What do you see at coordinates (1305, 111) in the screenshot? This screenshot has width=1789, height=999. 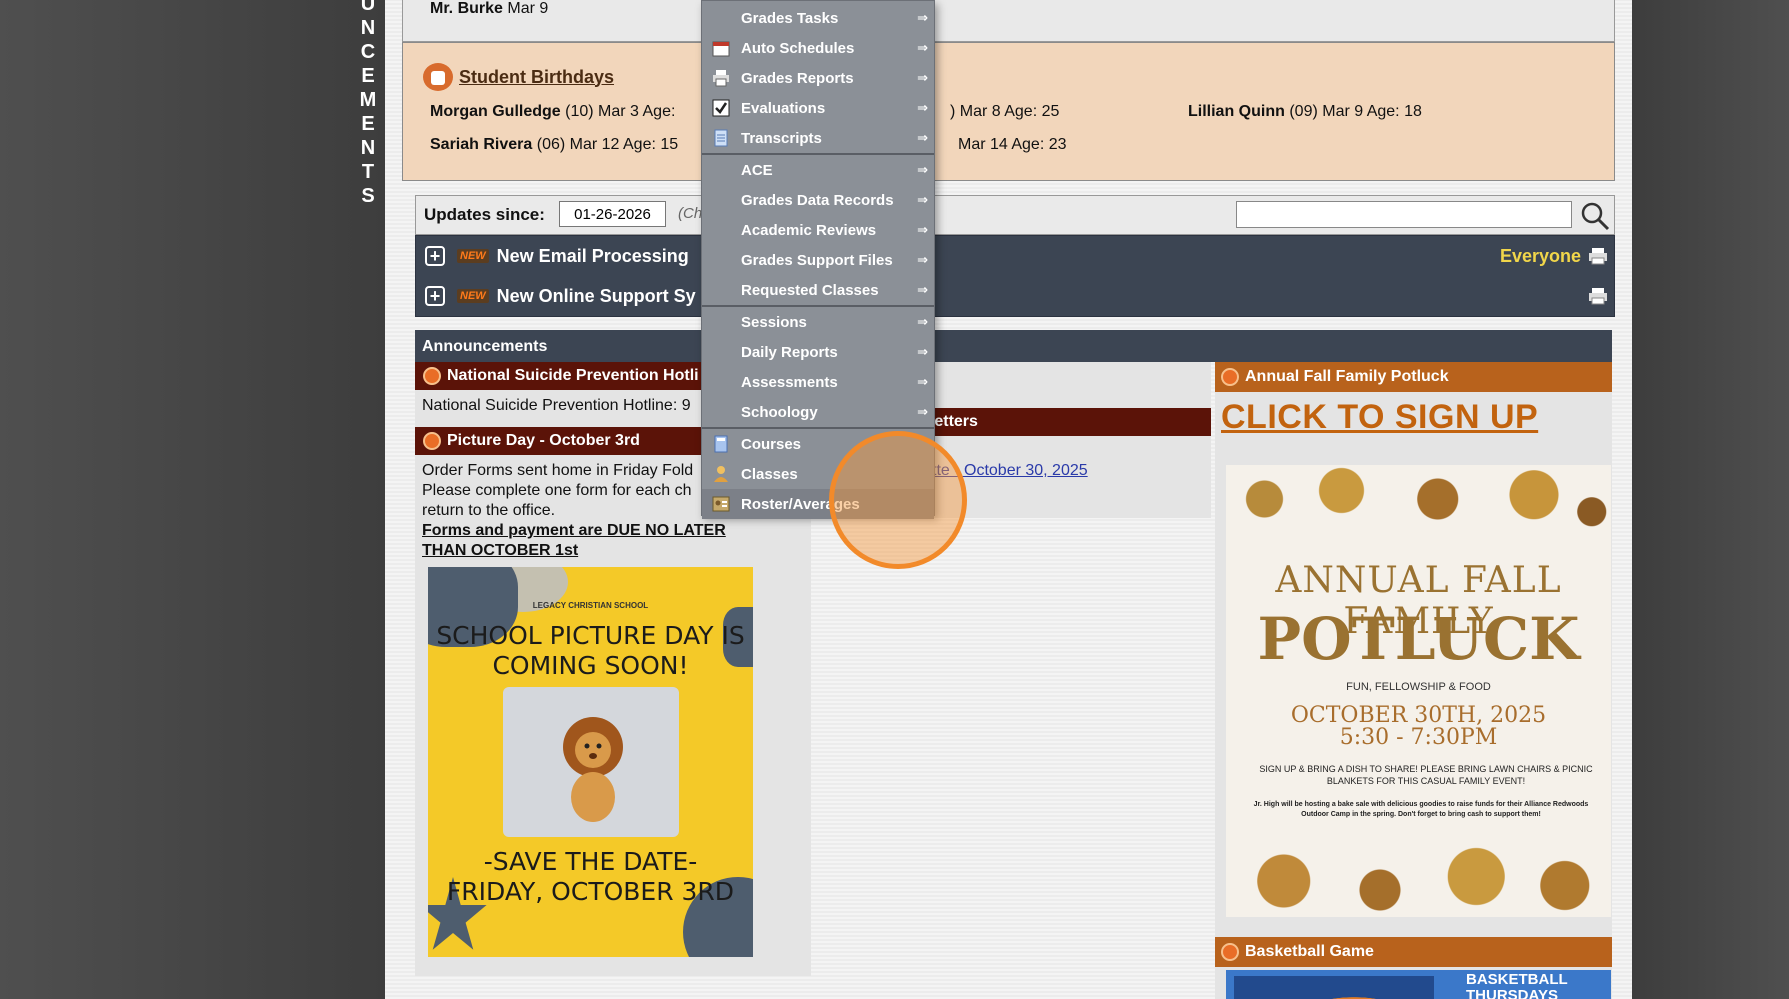 I see `birthday-entry: Lillian Quinn (09) Mar 9 Age: 18` at bounding box center [1305, 111].